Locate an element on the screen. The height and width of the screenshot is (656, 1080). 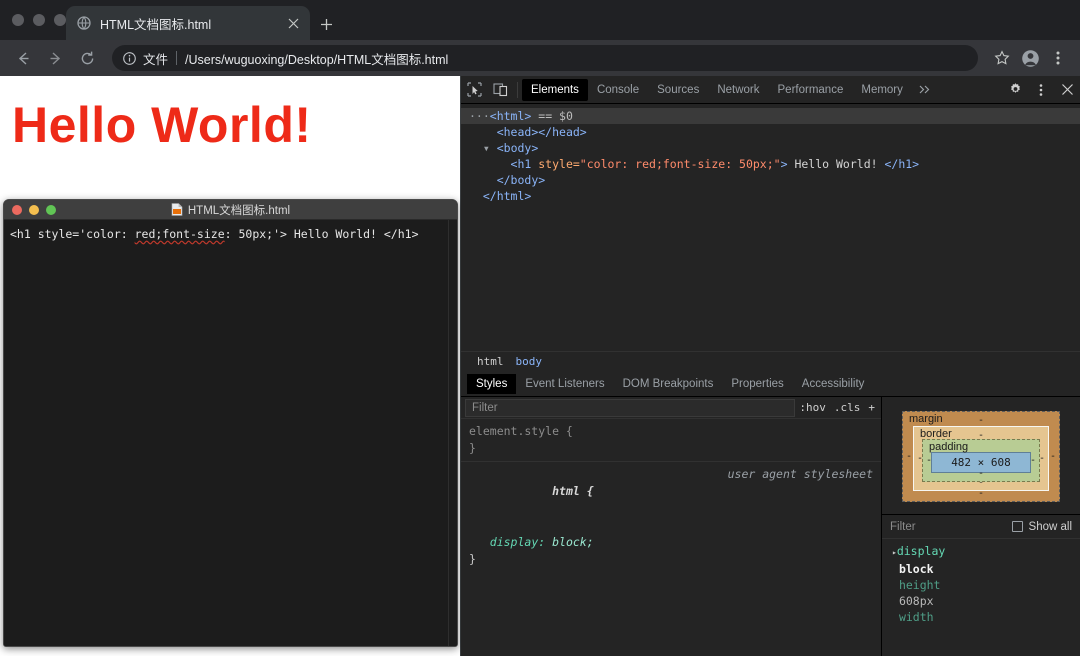
margin-right-value: - is located at coordinates (1053, 456).